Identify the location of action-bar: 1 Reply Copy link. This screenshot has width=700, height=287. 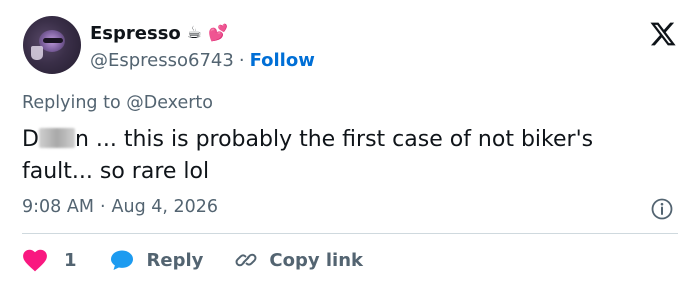
(192, 260).